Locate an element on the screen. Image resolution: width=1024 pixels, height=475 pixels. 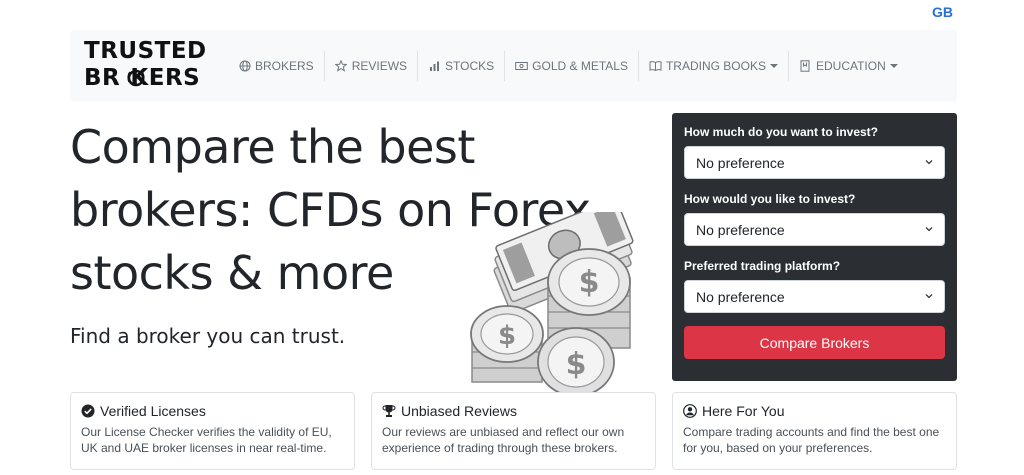
feature-title: Here For You is located at coordinates (814, 411).